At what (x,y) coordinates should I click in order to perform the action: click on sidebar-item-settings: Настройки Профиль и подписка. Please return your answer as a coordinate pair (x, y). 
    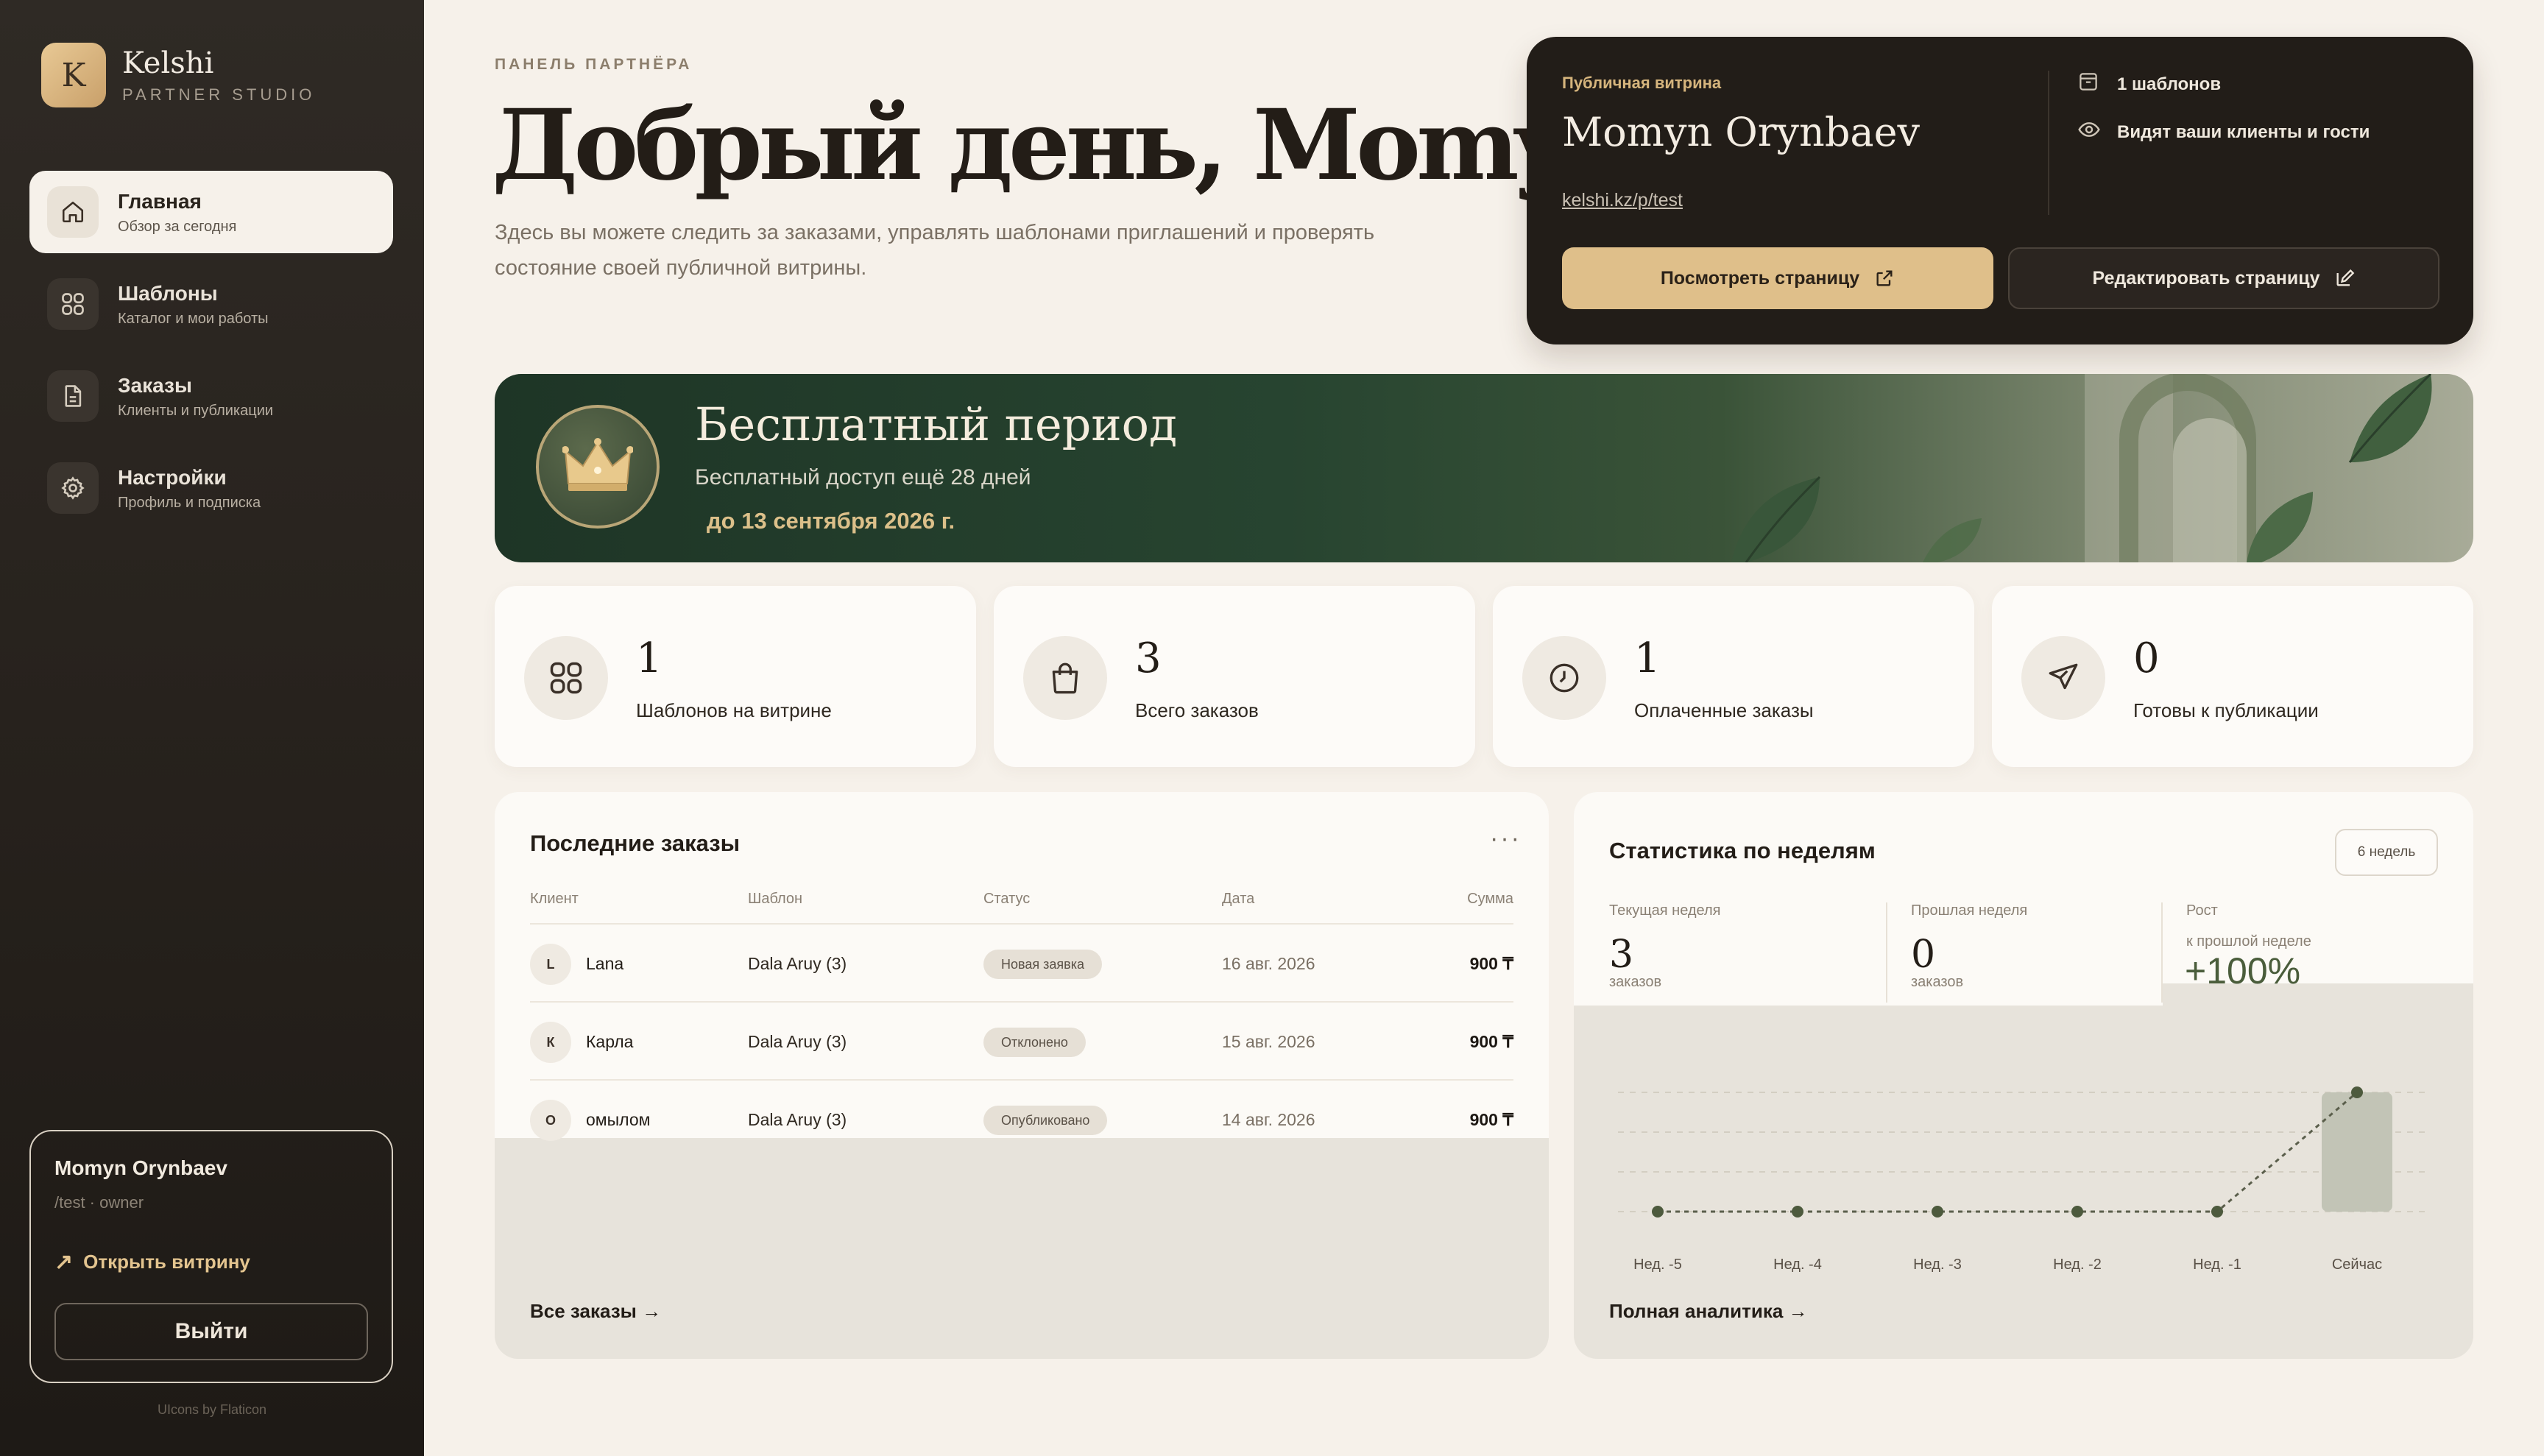
    Looking at the image, I should click on (211, 488).